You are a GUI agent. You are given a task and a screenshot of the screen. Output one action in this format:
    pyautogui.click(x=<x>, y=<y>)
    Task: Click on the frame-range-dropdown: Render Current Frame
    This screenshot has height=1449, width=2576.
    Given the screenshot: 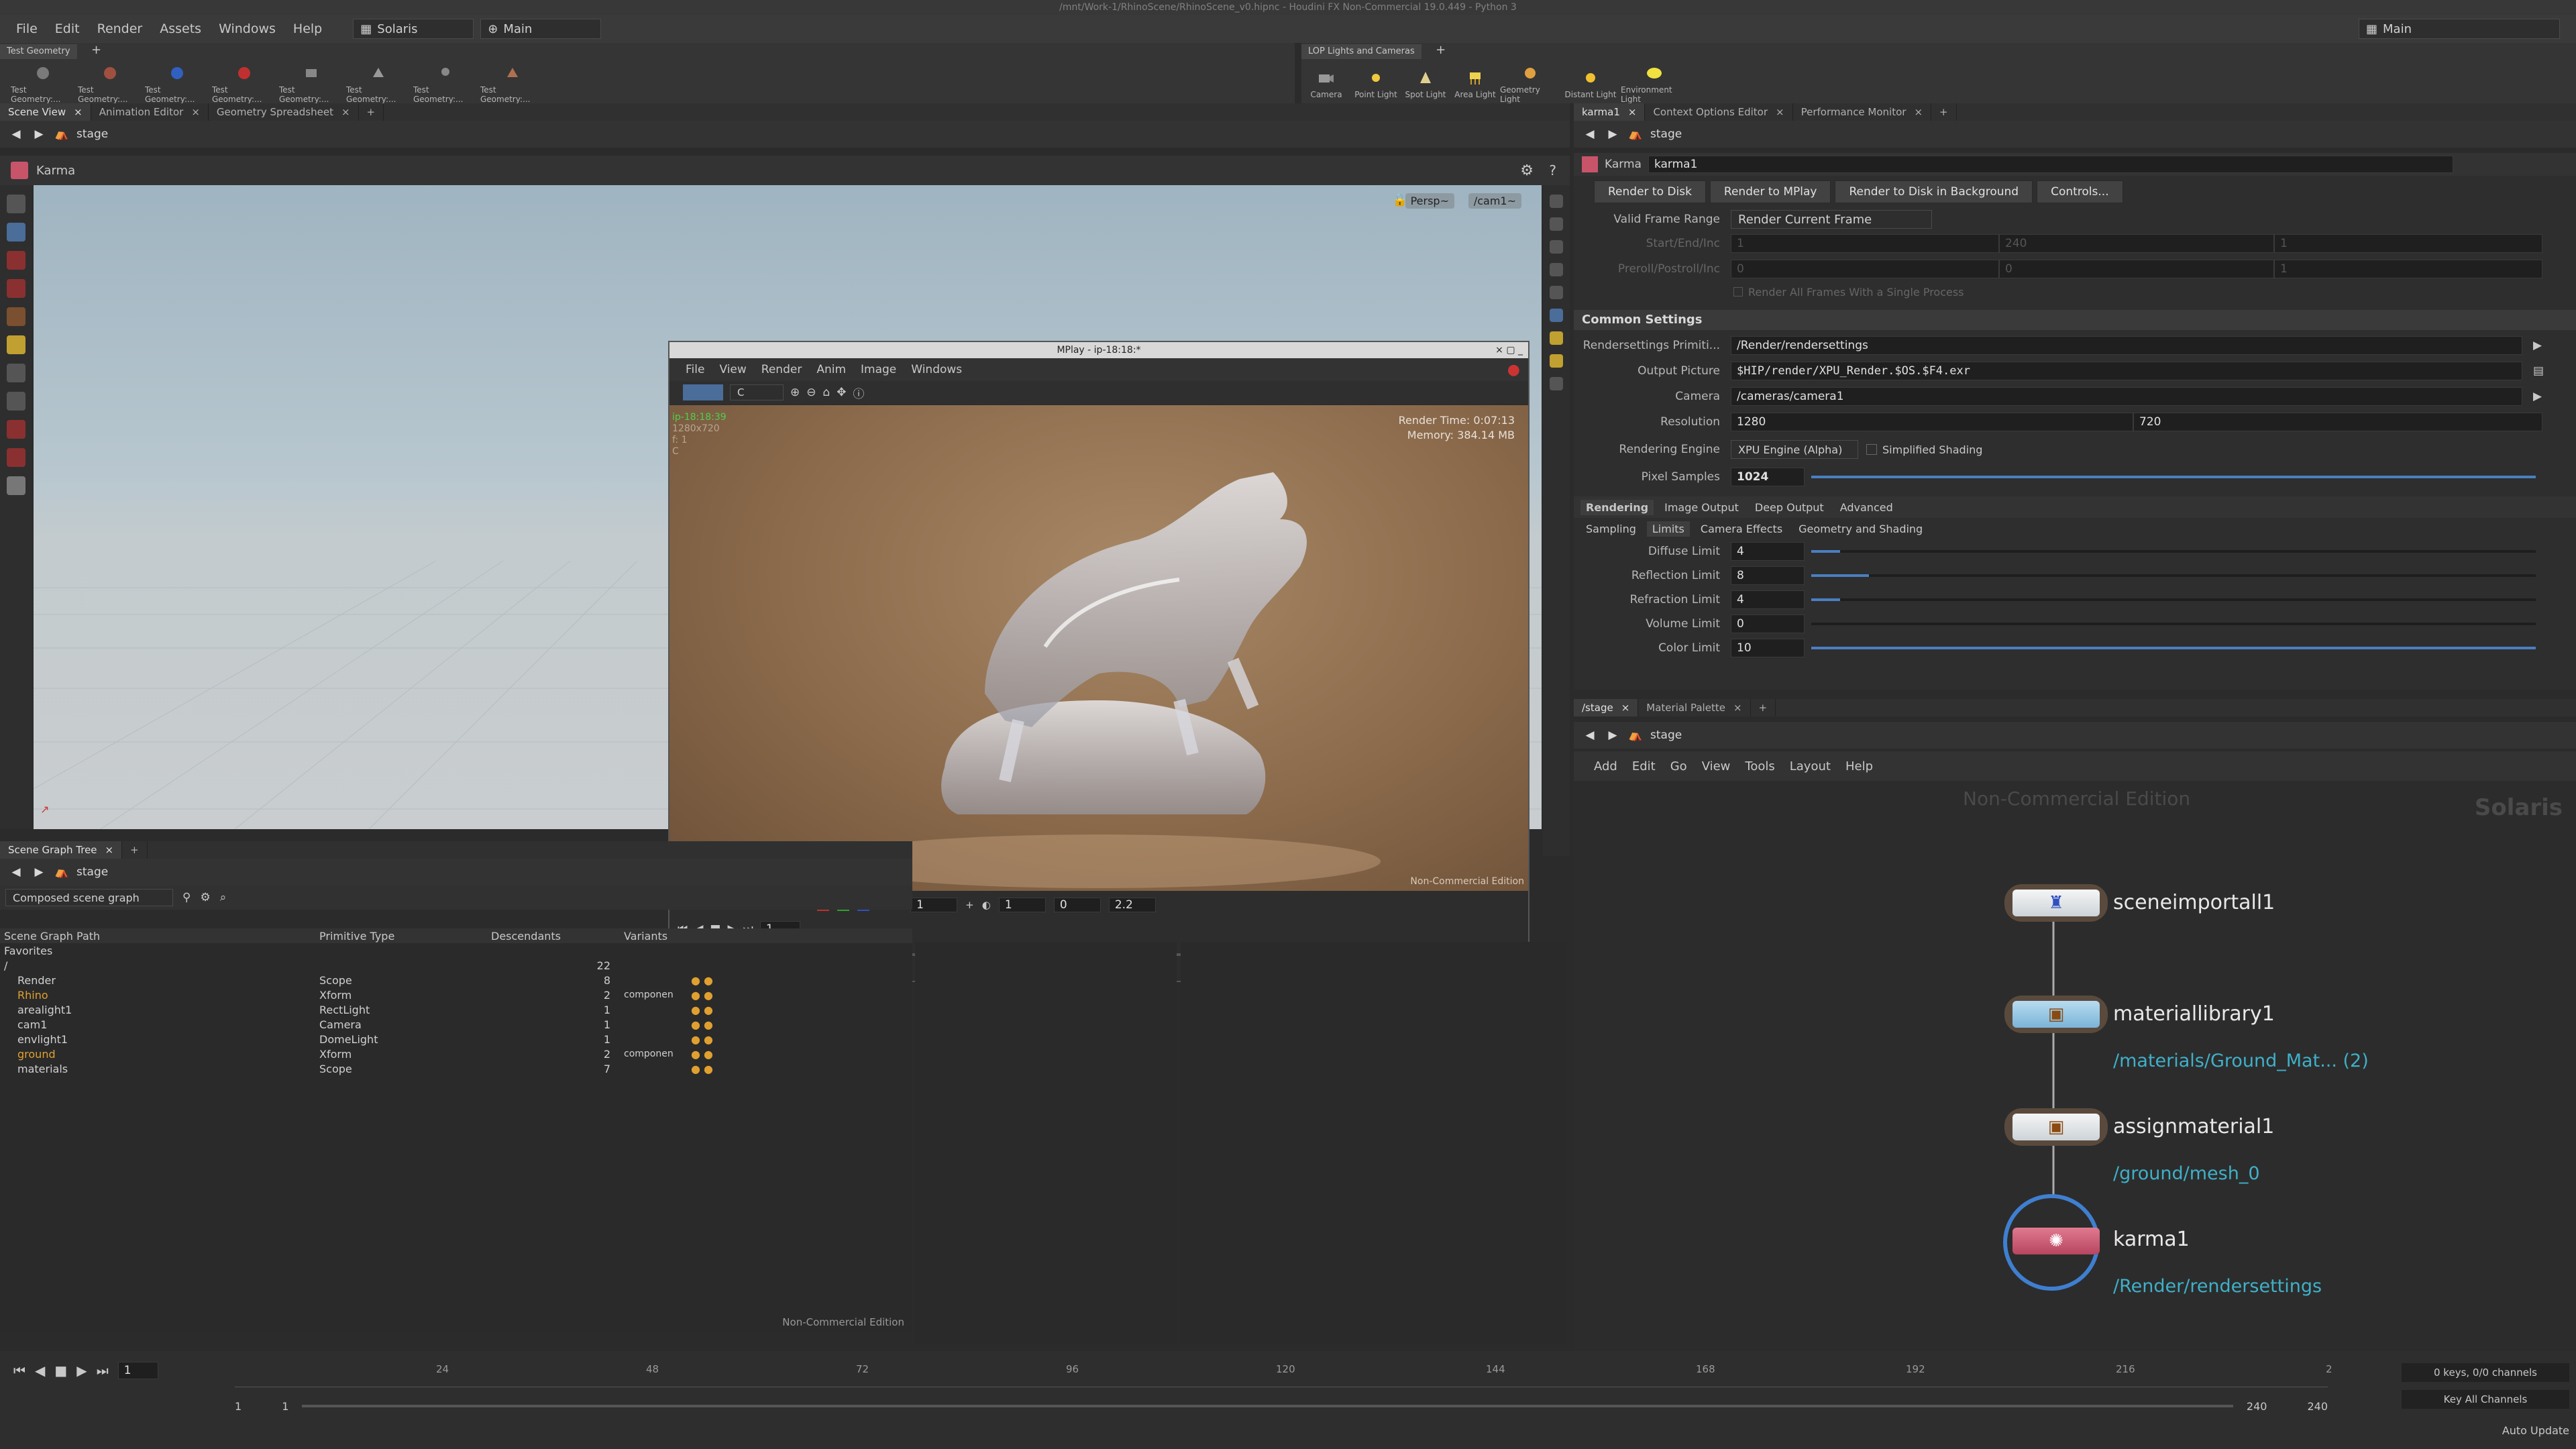 What is the action you would take?
    pyautogui.click(x=1831, y=219)
    